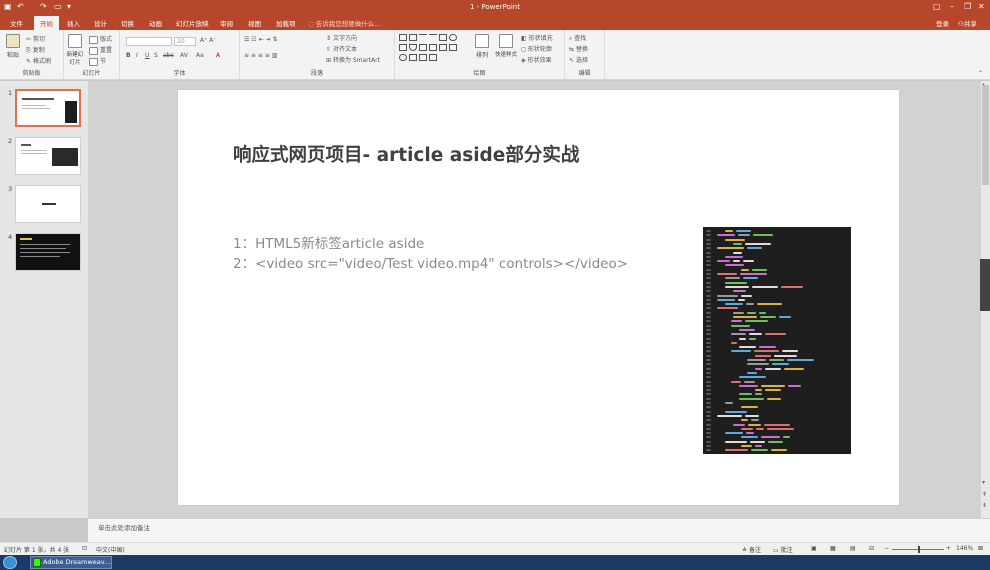  Describe the element at coordinates (100, 39) in the screenshot. I see `layout-button: 版式` at that location.